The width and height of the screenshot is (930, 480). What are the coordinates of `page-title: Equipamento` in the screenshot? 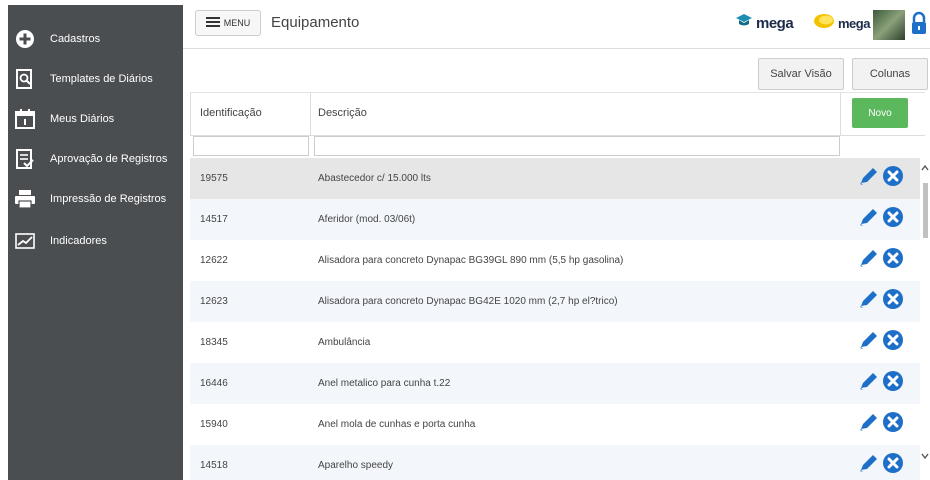 It's located at (315, 22).